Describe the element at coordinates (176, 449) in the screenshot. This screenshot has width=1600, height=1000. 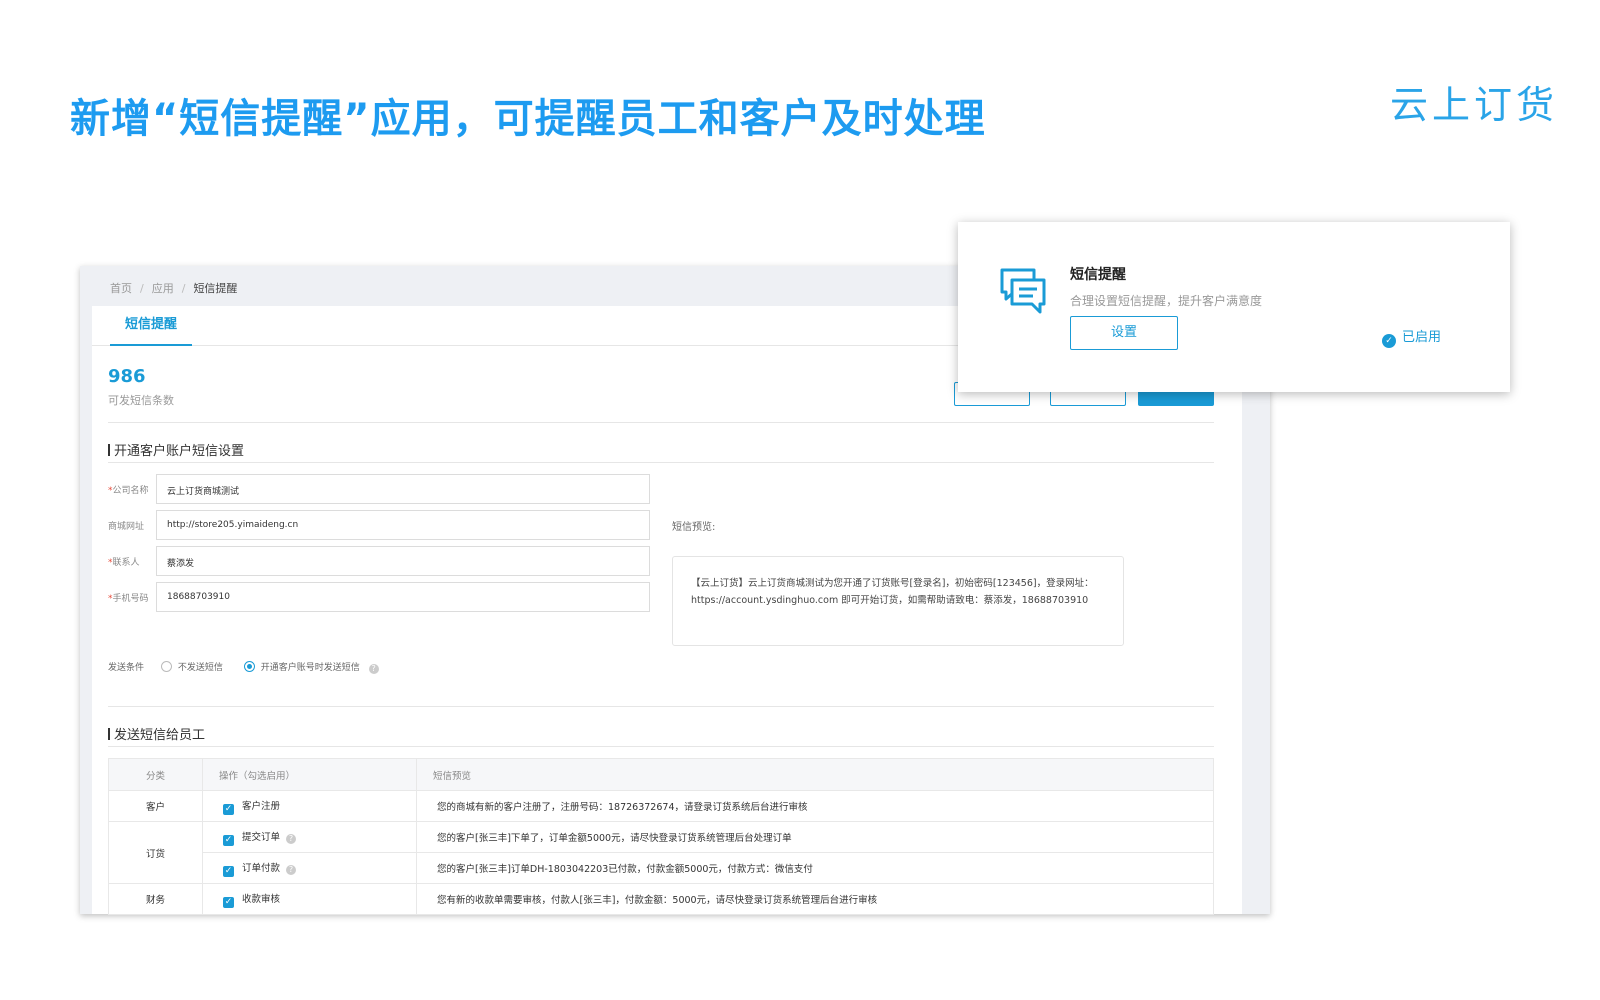
I see `customer-section-title: 开通客户账户短信设置` at that location.